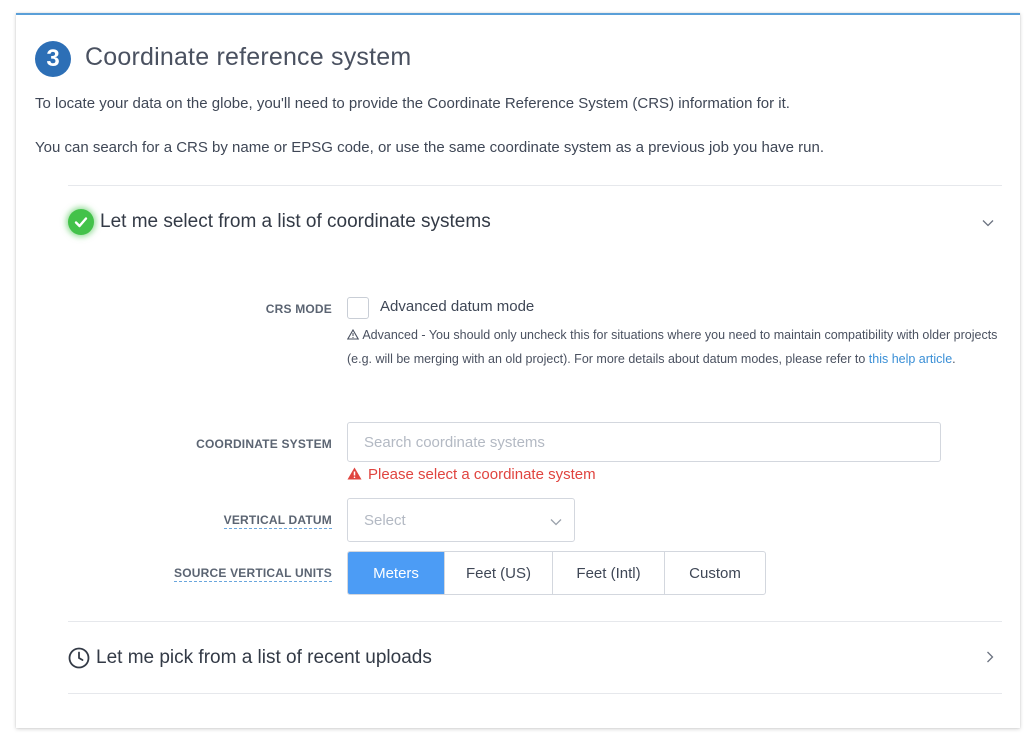 The image size is (1028, 739). What do you see at coordinates (298, 309) in the screenshot?
I see `crs-mode-label: CRS MODE` at bounding box center [298, 309].